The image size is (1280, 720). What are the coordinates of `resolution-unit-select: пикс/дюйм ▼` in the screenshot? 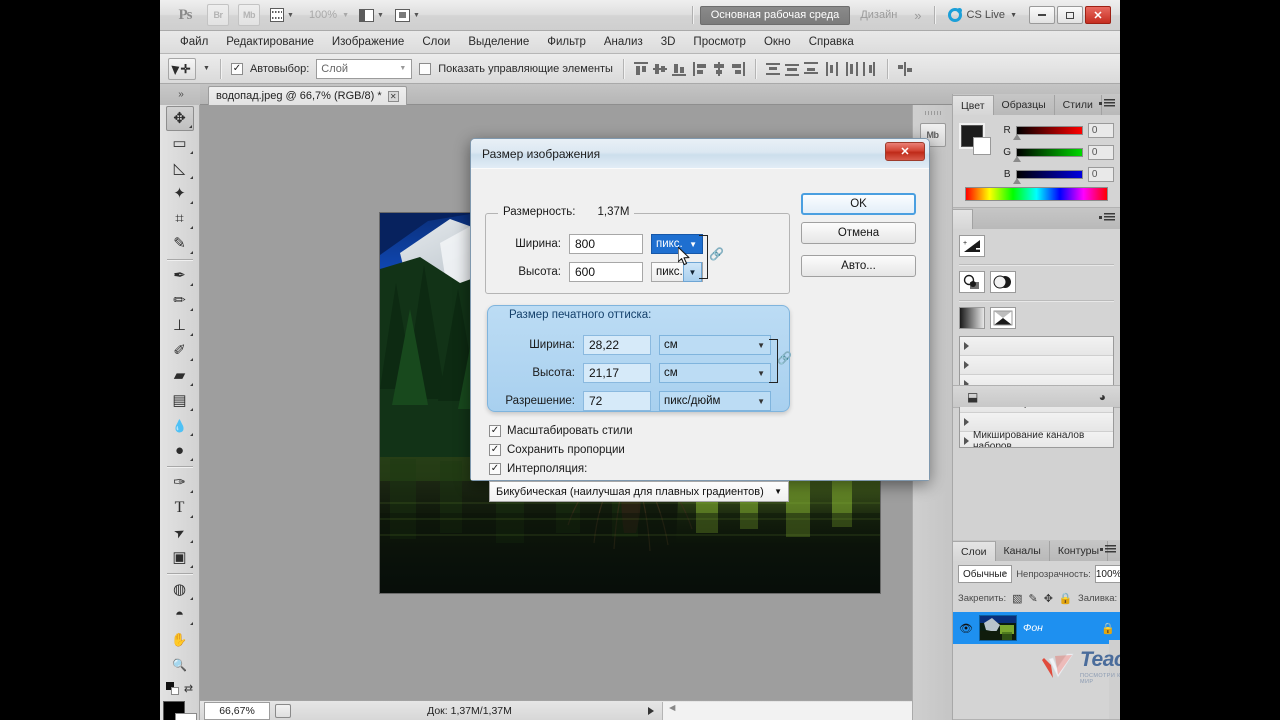 It's located at (715, 401).